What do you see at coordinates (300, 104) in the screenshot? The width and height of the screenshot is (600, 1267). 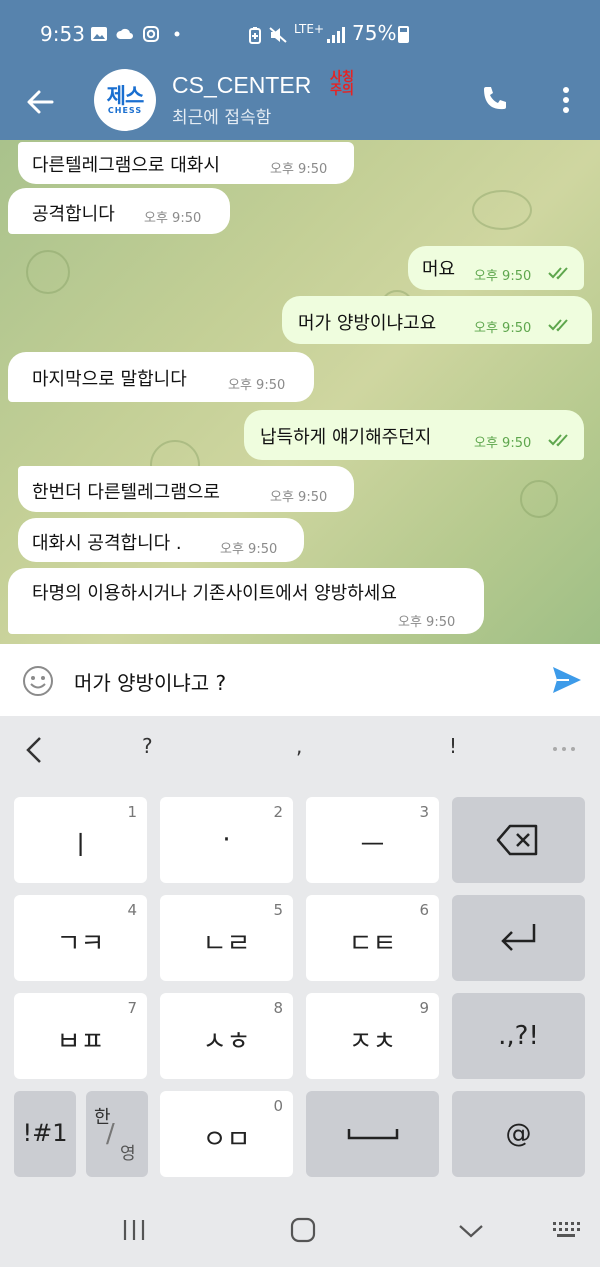 I see `chat-header: 제스 CHESS CS_CENTER 사칭주의 최근에 접속함` at bounding box center [300, 104].